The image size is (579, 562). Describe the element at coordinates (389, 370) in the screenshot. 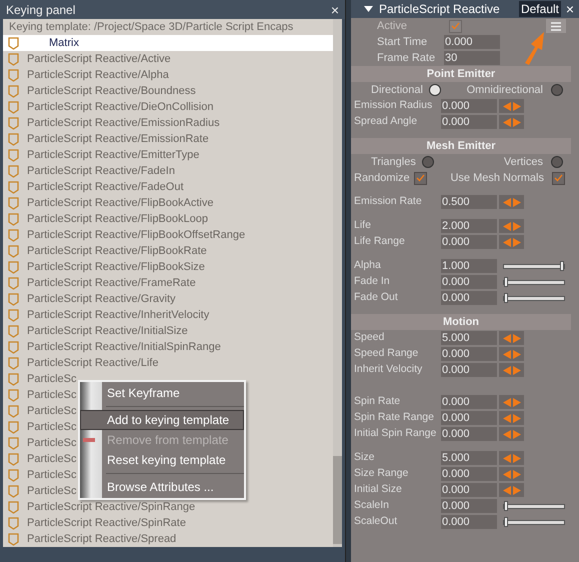

I see `field-label: Inherit Velocity` at that location.